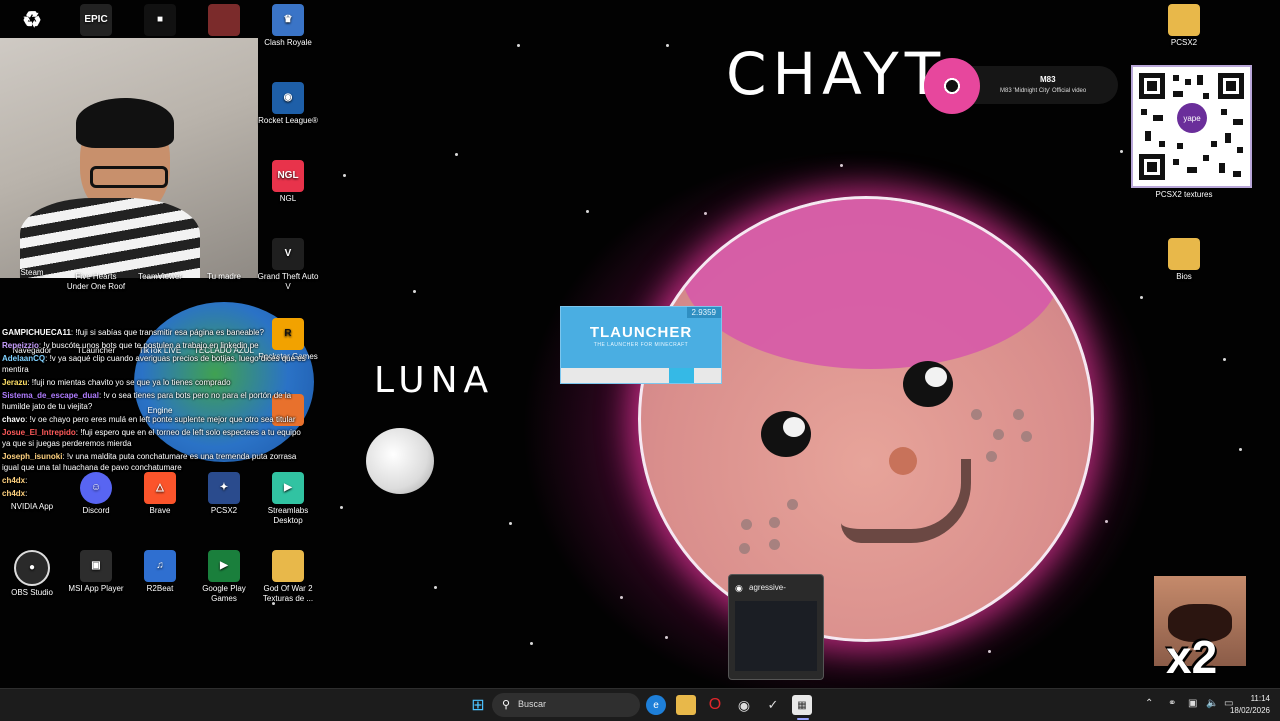 This screenshot has width=1280, height=721. Describe the element at coordinates (36, 332) in the screenshot. I see `chat-user: GAMPICHUECA11` at that location.